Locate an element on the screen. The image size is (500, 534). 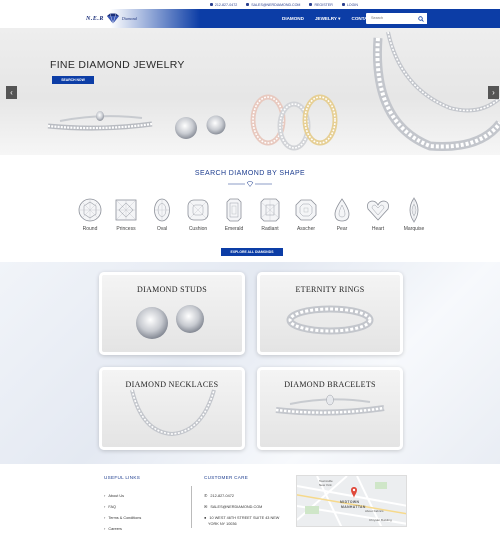
explore-all-diamonds-button: EXPLORE ALL DIAMONDS is located at coordinates (252, 252).